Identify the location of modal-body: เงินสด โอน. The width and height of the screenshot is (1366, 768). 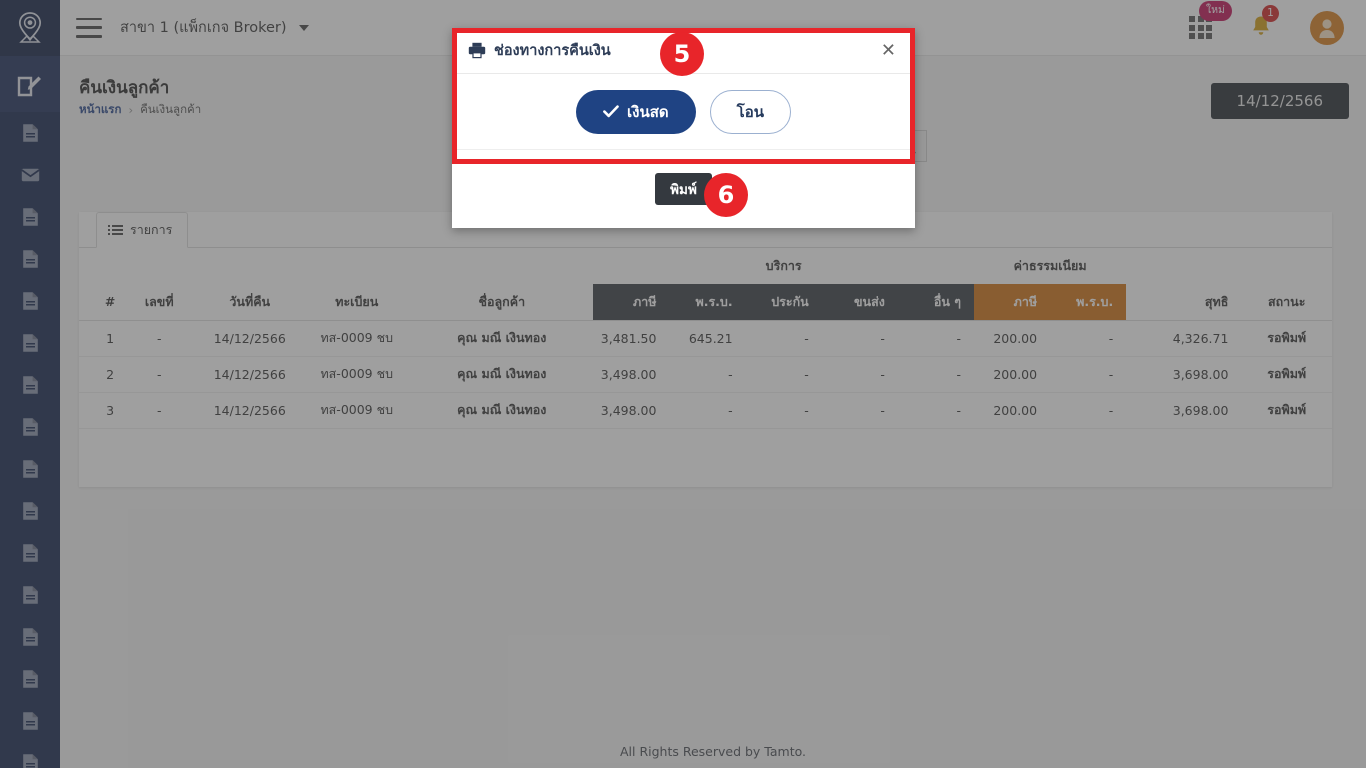
(683, 111).